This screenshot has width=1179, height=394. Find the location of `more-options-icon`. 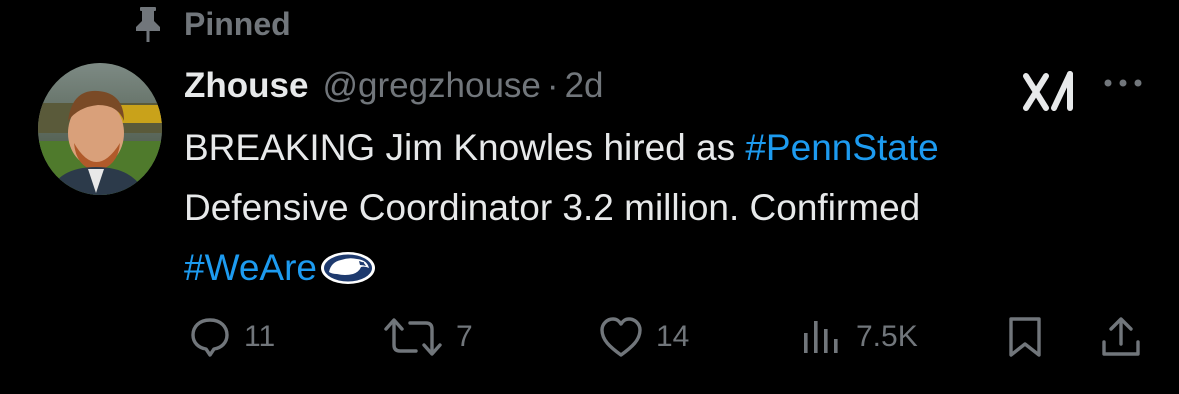

more-options-icon is located at coordinates (1123, 83).